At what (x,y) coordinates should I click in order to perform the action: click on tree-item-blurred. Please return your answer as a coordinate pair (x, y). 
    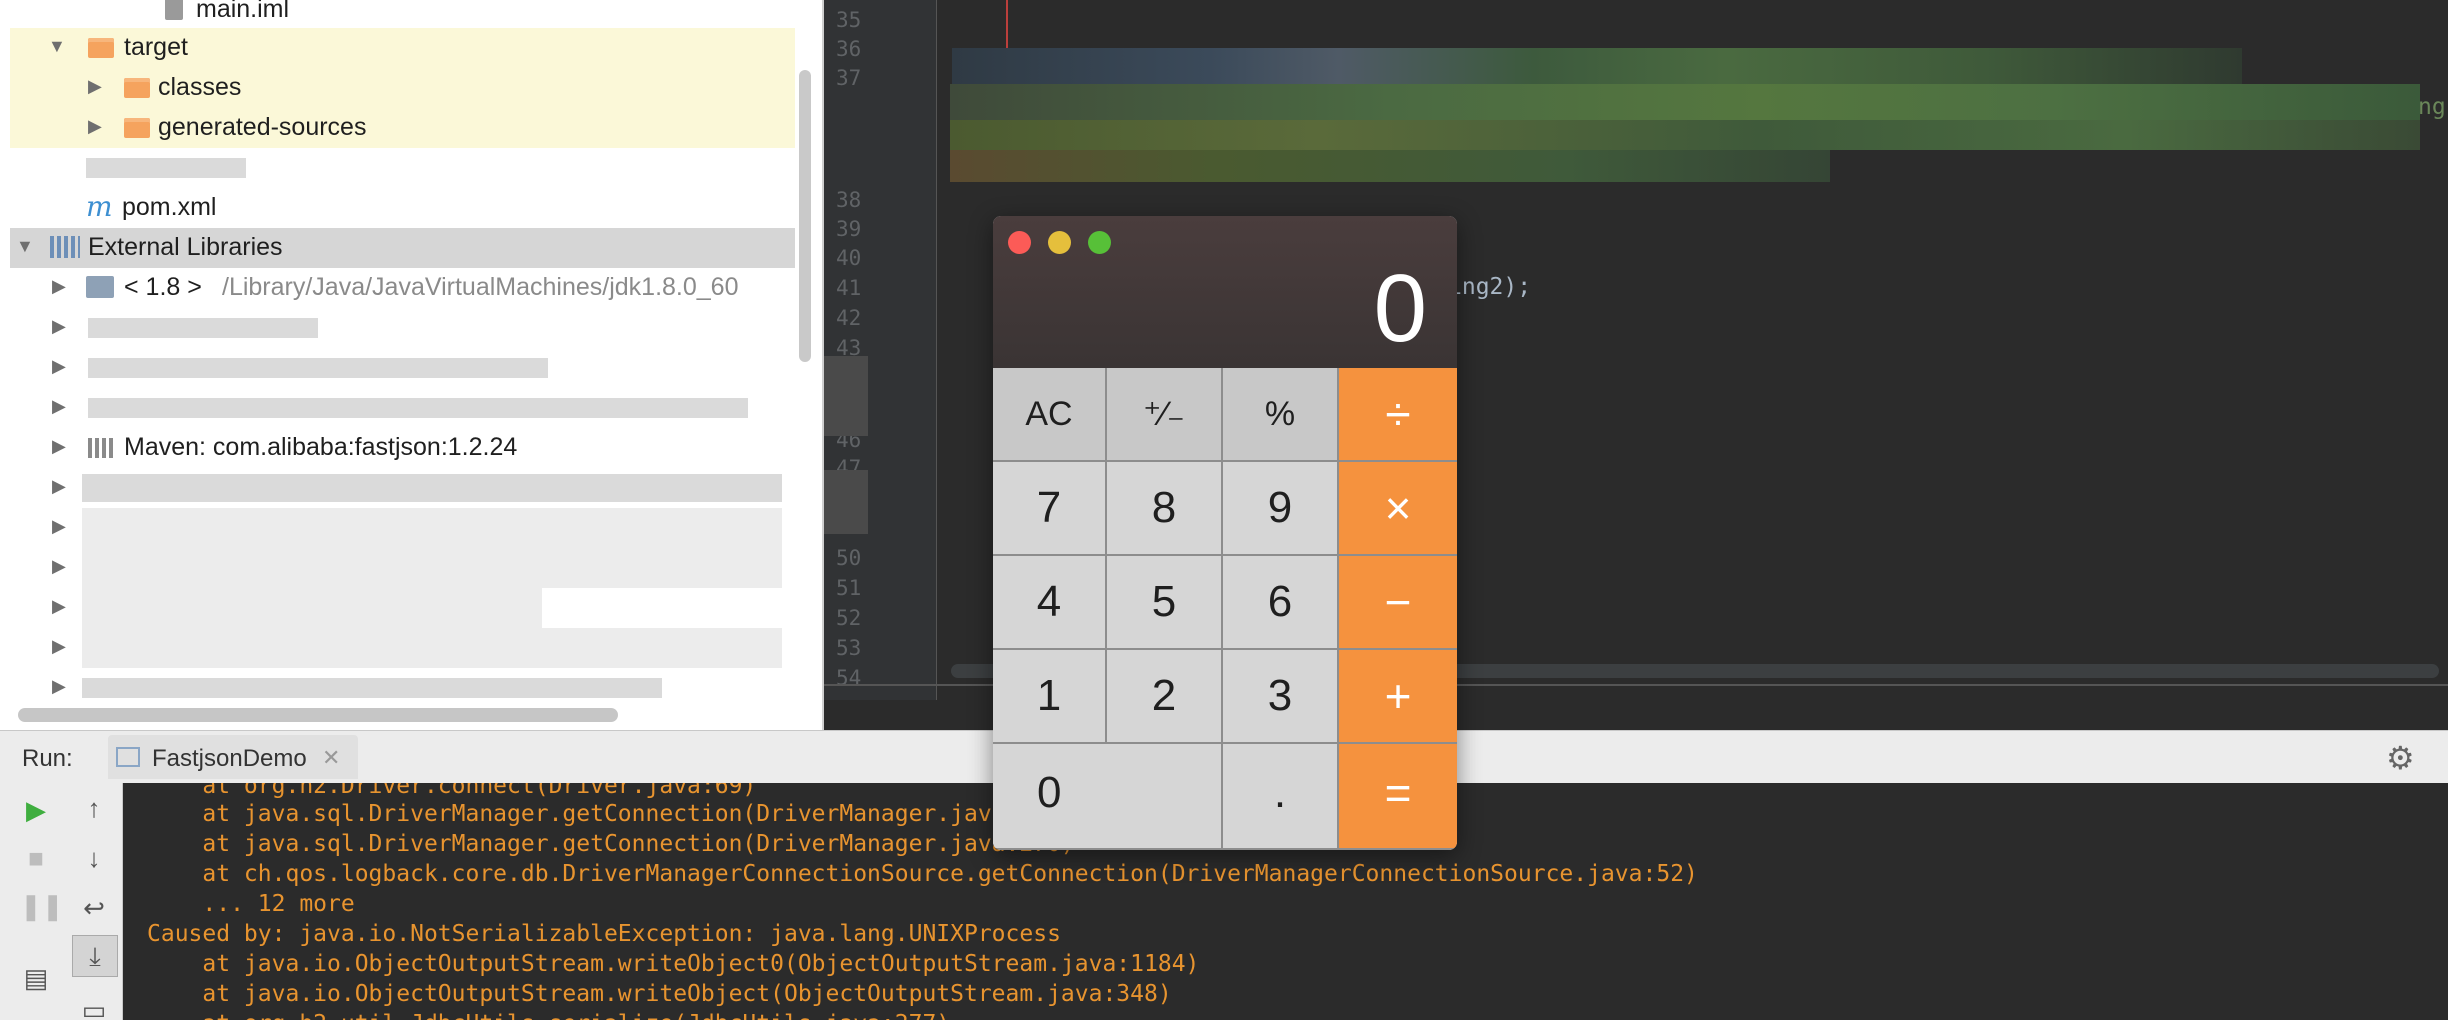
    Looking at the image, I should click on (402, 168).